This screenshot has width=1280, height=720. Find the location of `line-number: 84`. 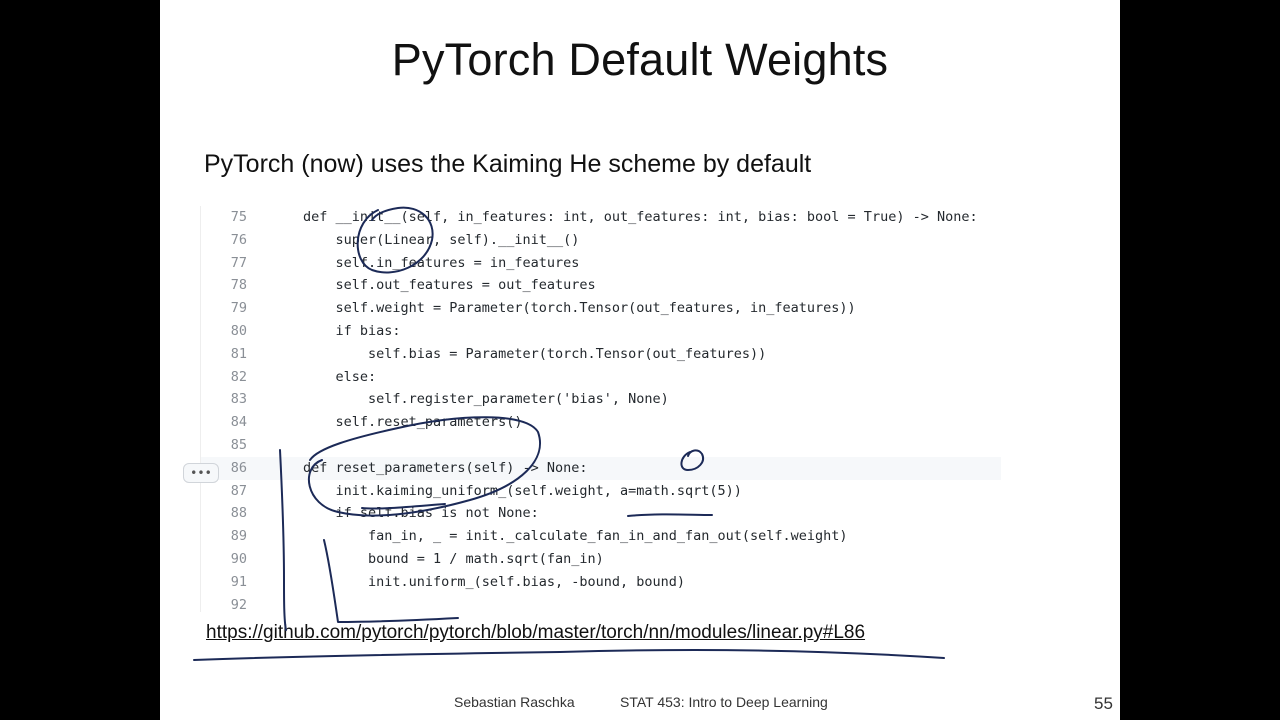

line-number: 84 is located at coordinates (238, 422).